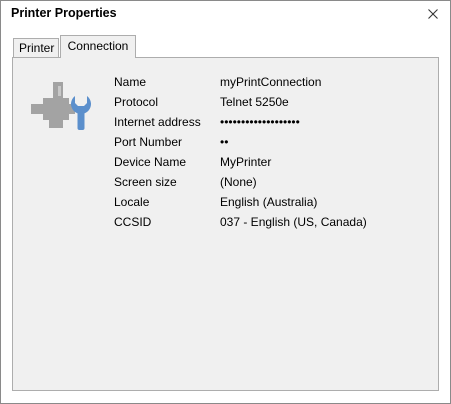 The height and width of the screenshot is (404, 451). Describe the element at coordinates (225, 14) in the screenshot. I see `title-bar: Printer Properties` at that location.